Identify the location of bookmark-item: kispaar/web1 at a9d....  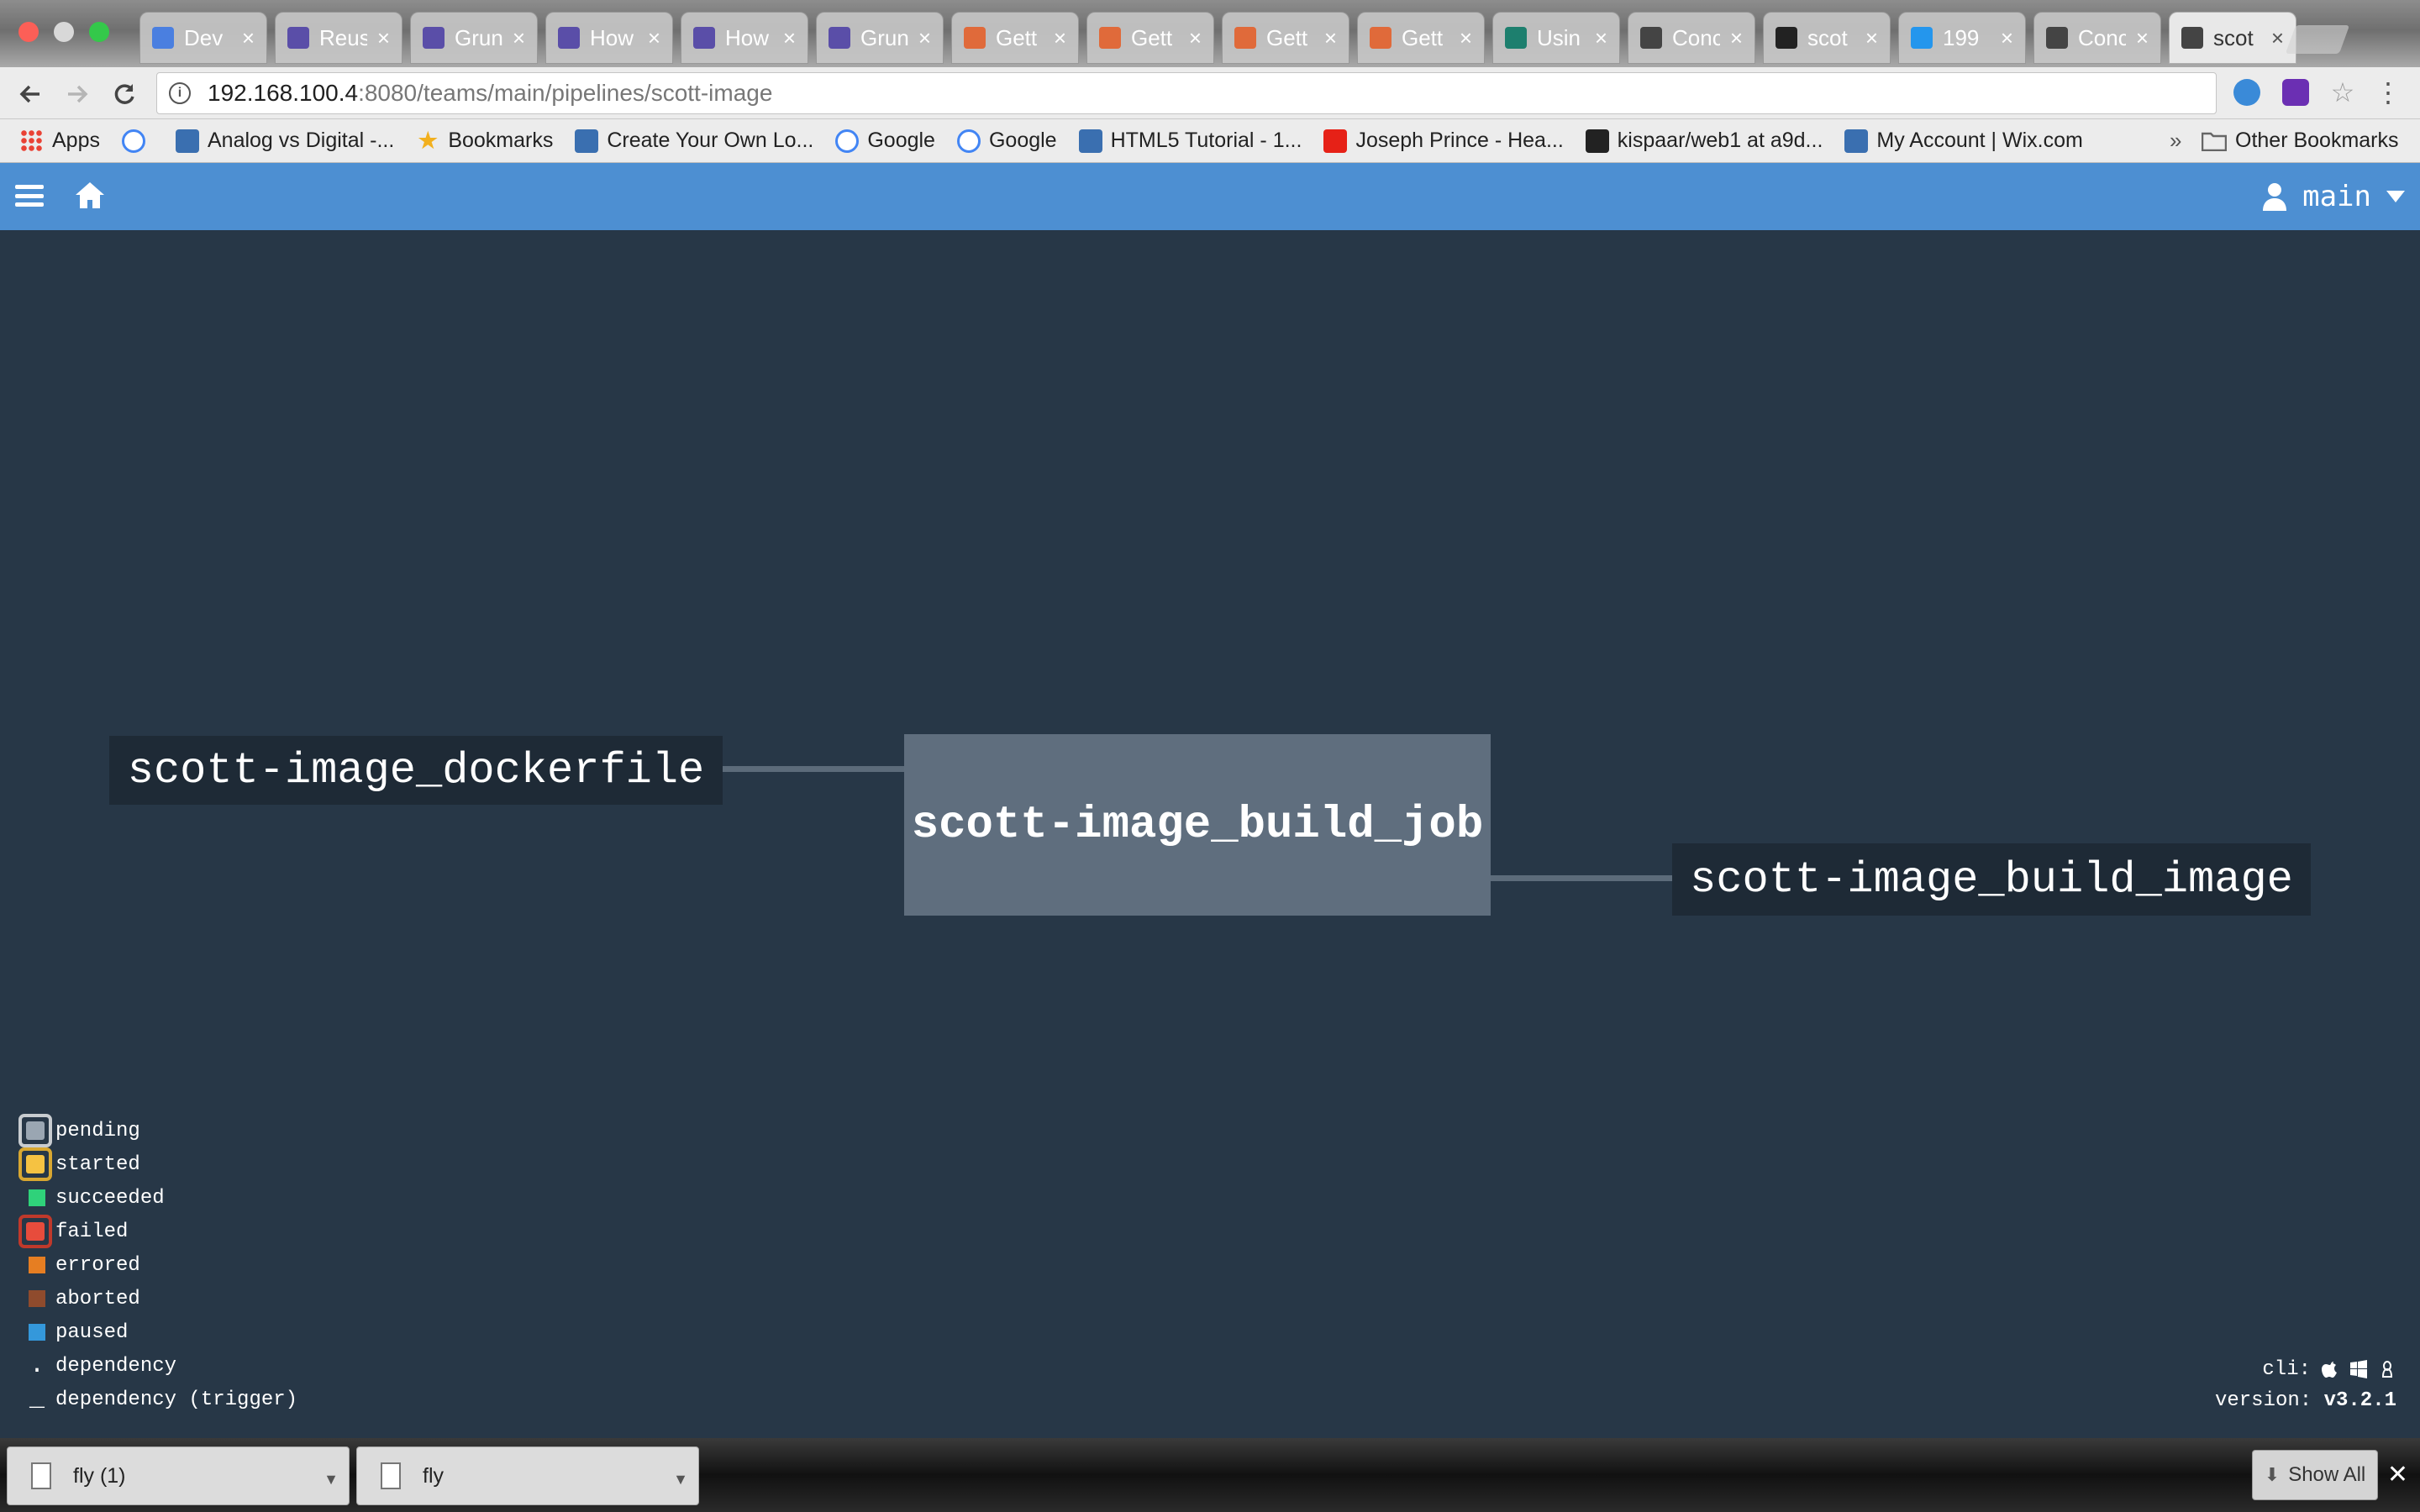
(1704, 141).